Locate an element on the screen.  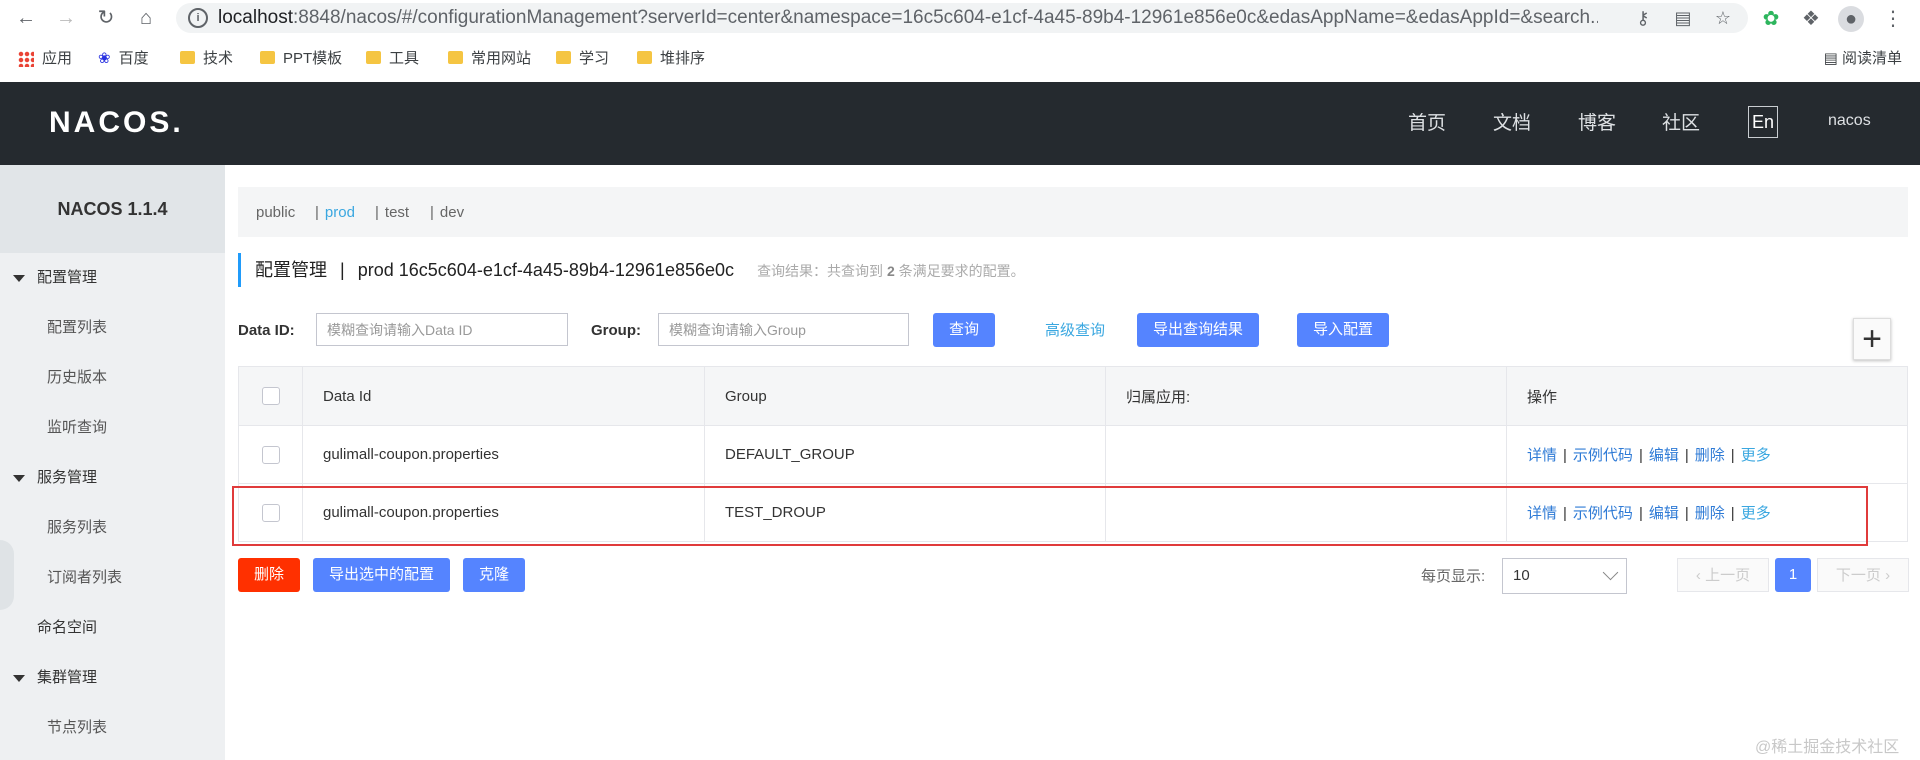
table-header-row: Data Id Group 归属应用: 操作 is located at coordinates (1073, 396).